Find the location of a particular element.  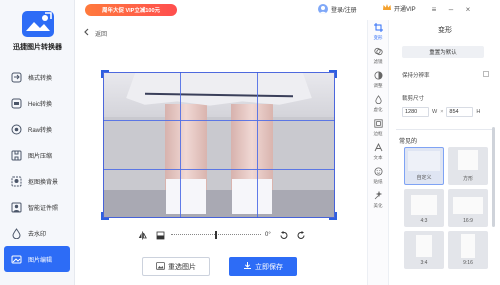

keep-ratio-label: 保持分辨率 is located at coordinates (416, 76).